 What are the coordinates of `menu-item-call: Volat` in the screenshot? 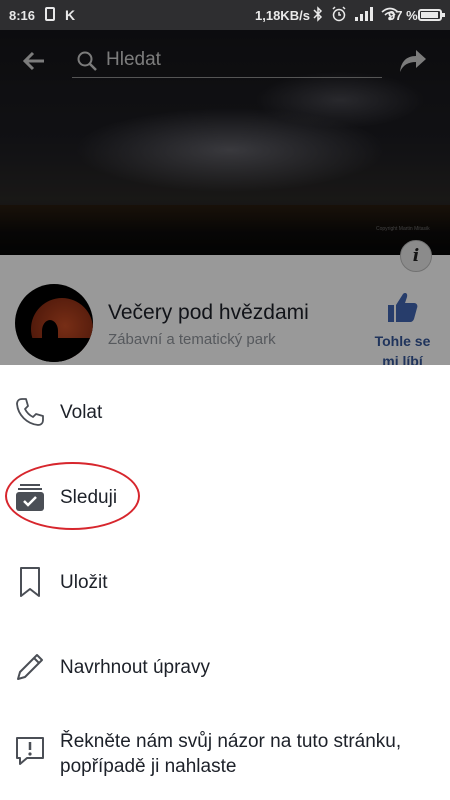 It's located at (225, 407).